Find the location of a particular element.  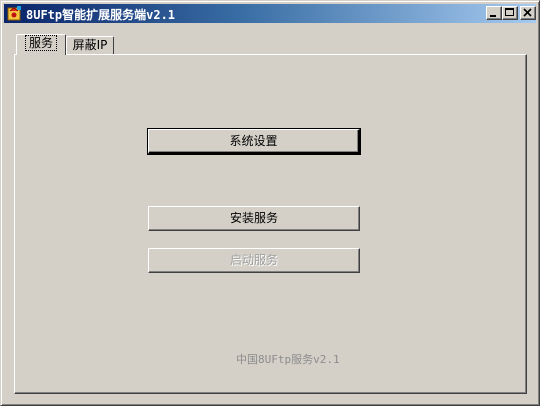

maximize-button is located at coordinates (510, 13).